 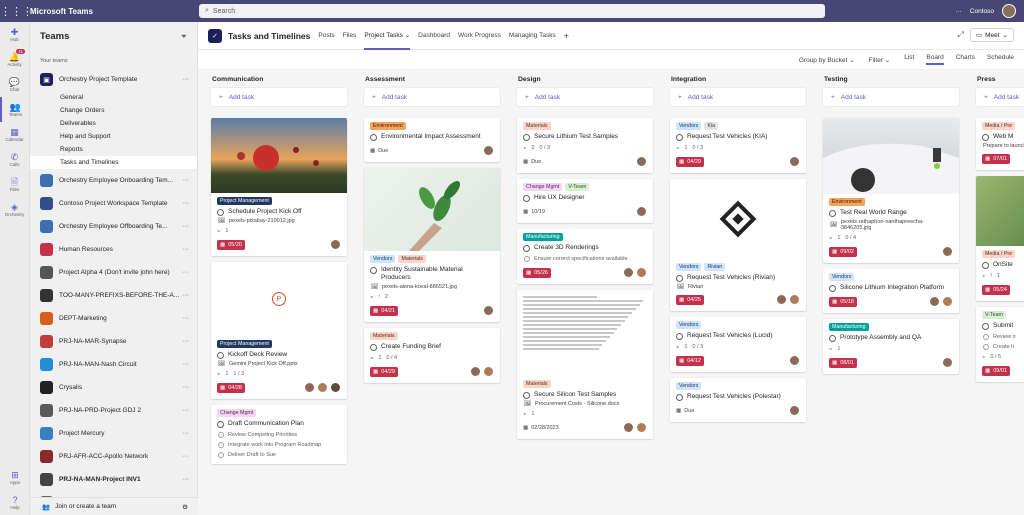 What do you see at coordinates (326, 36) in the screenshot?
I see `tab-posts: Posts` at bounding box center [326, 36].